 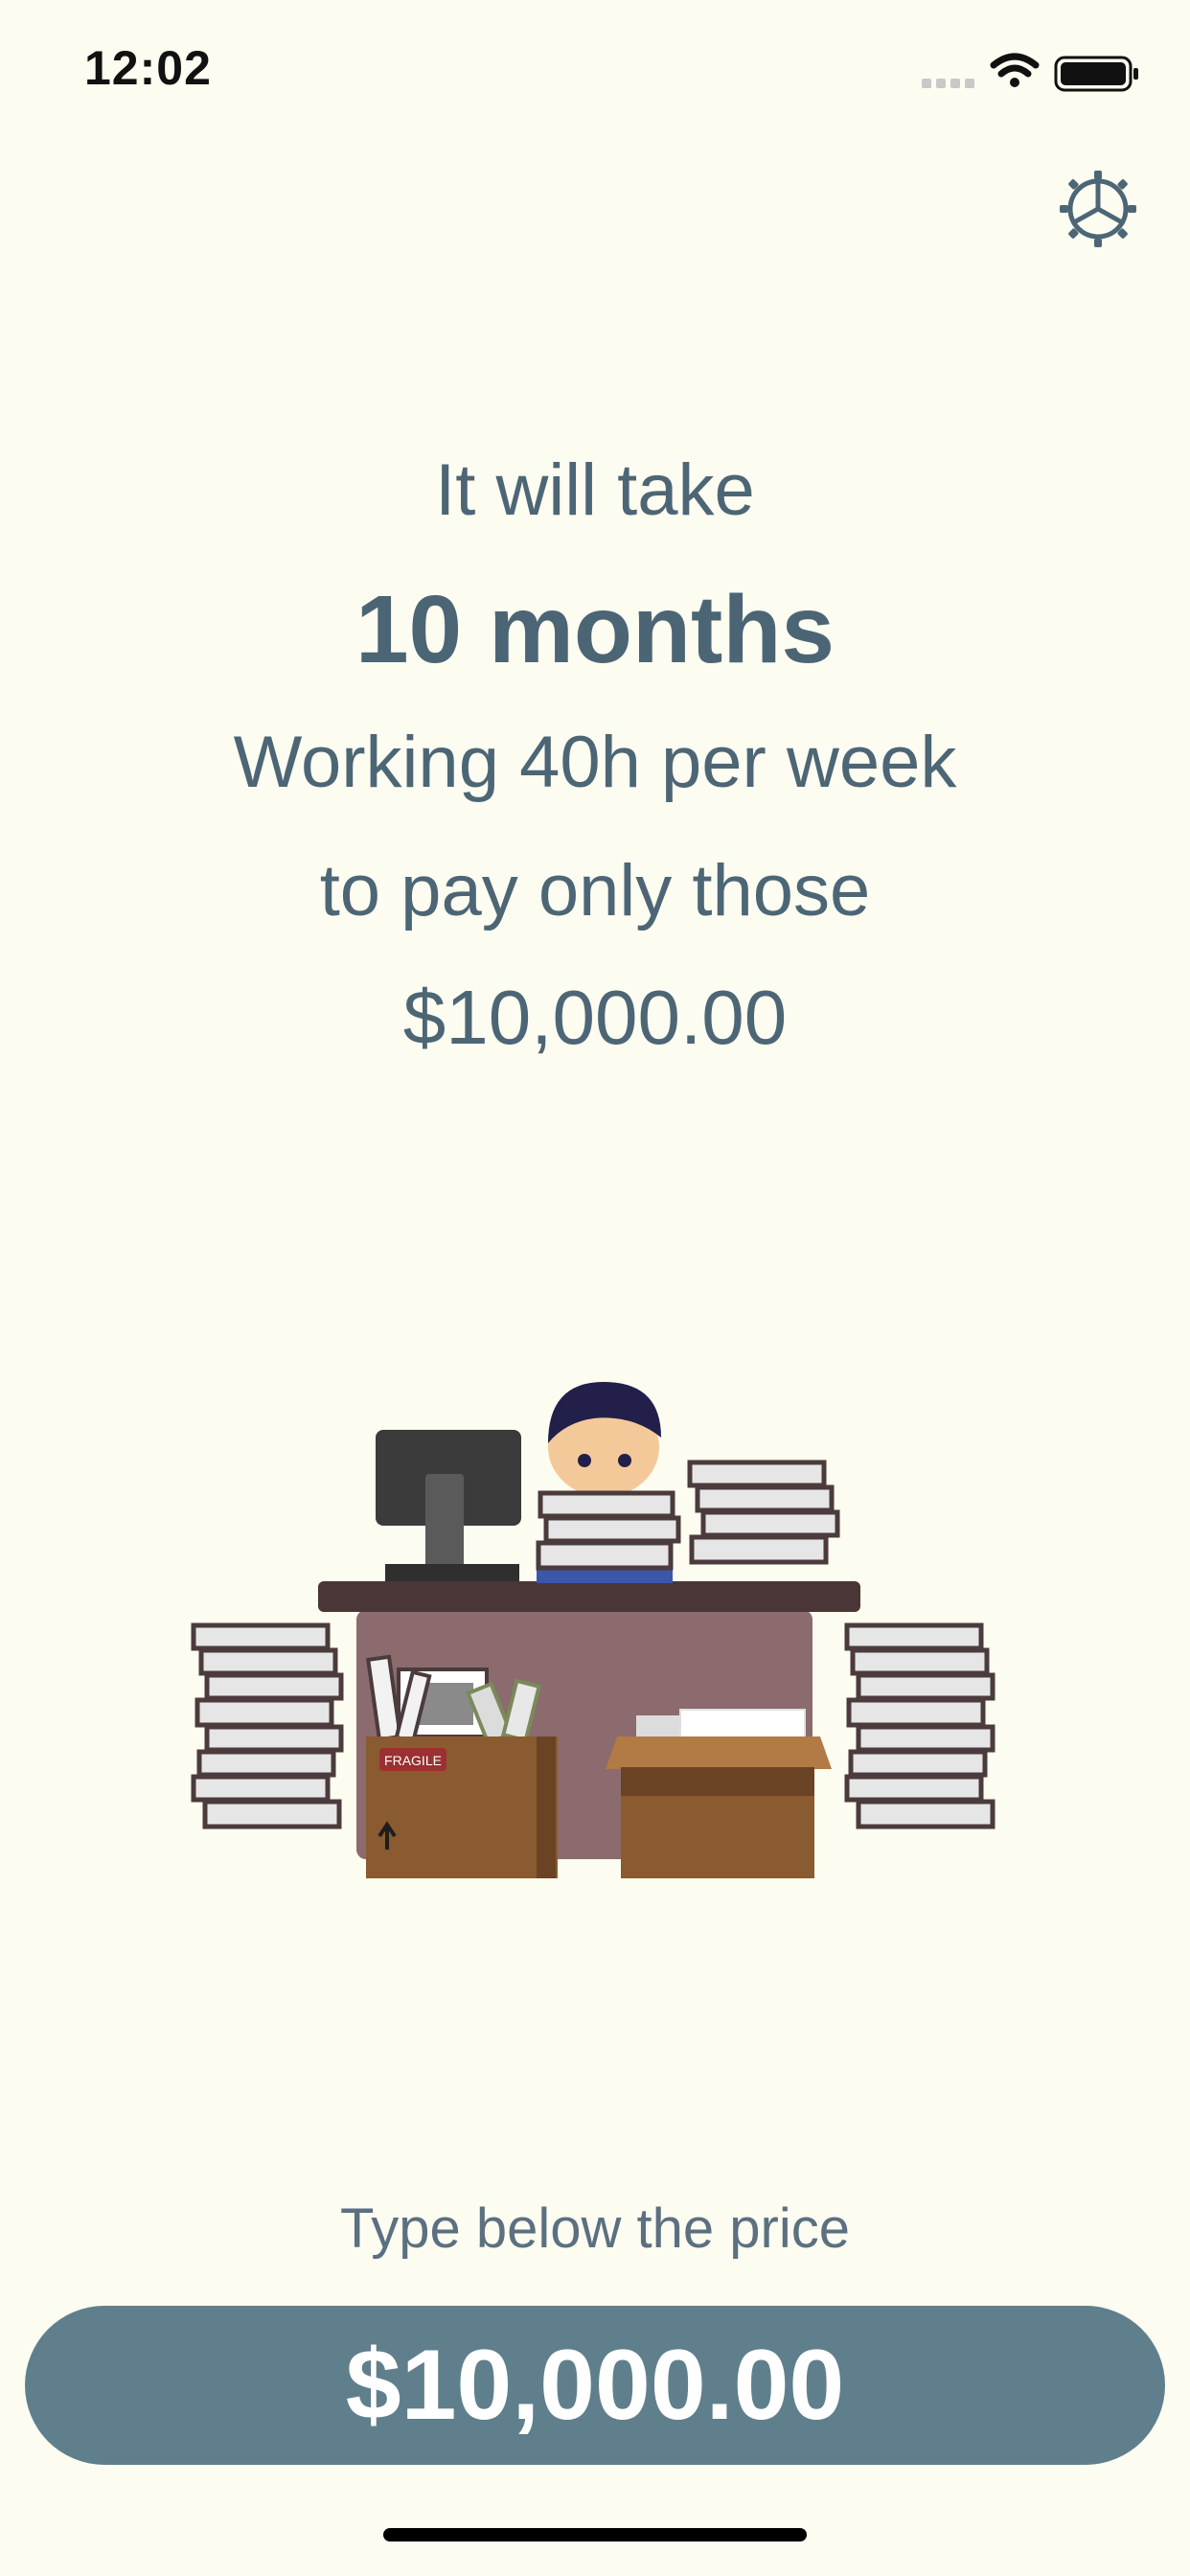 What do you see at coordinates (1096, 74) in the screenshot?
I see `battery-icon` at bounding box center [1096, 74].